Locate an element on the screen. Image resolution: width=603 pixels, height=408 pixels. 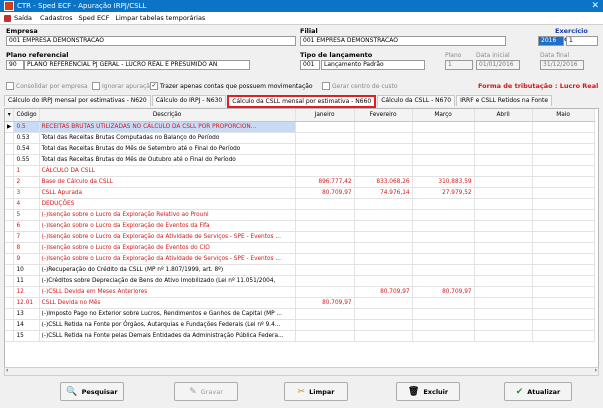
menu-sped-ecf: Sped ECF is located at coordinates (94, 18).